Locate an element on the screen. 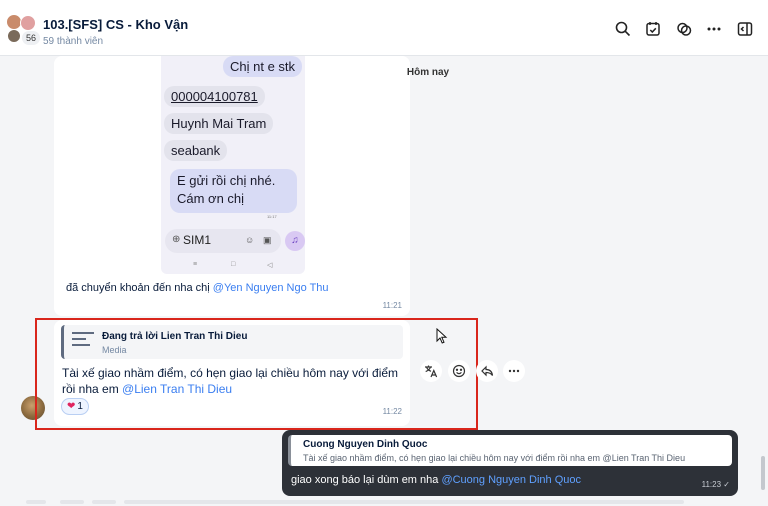  message-time: 11:23 ✓ is located at coordinates (716, 484).